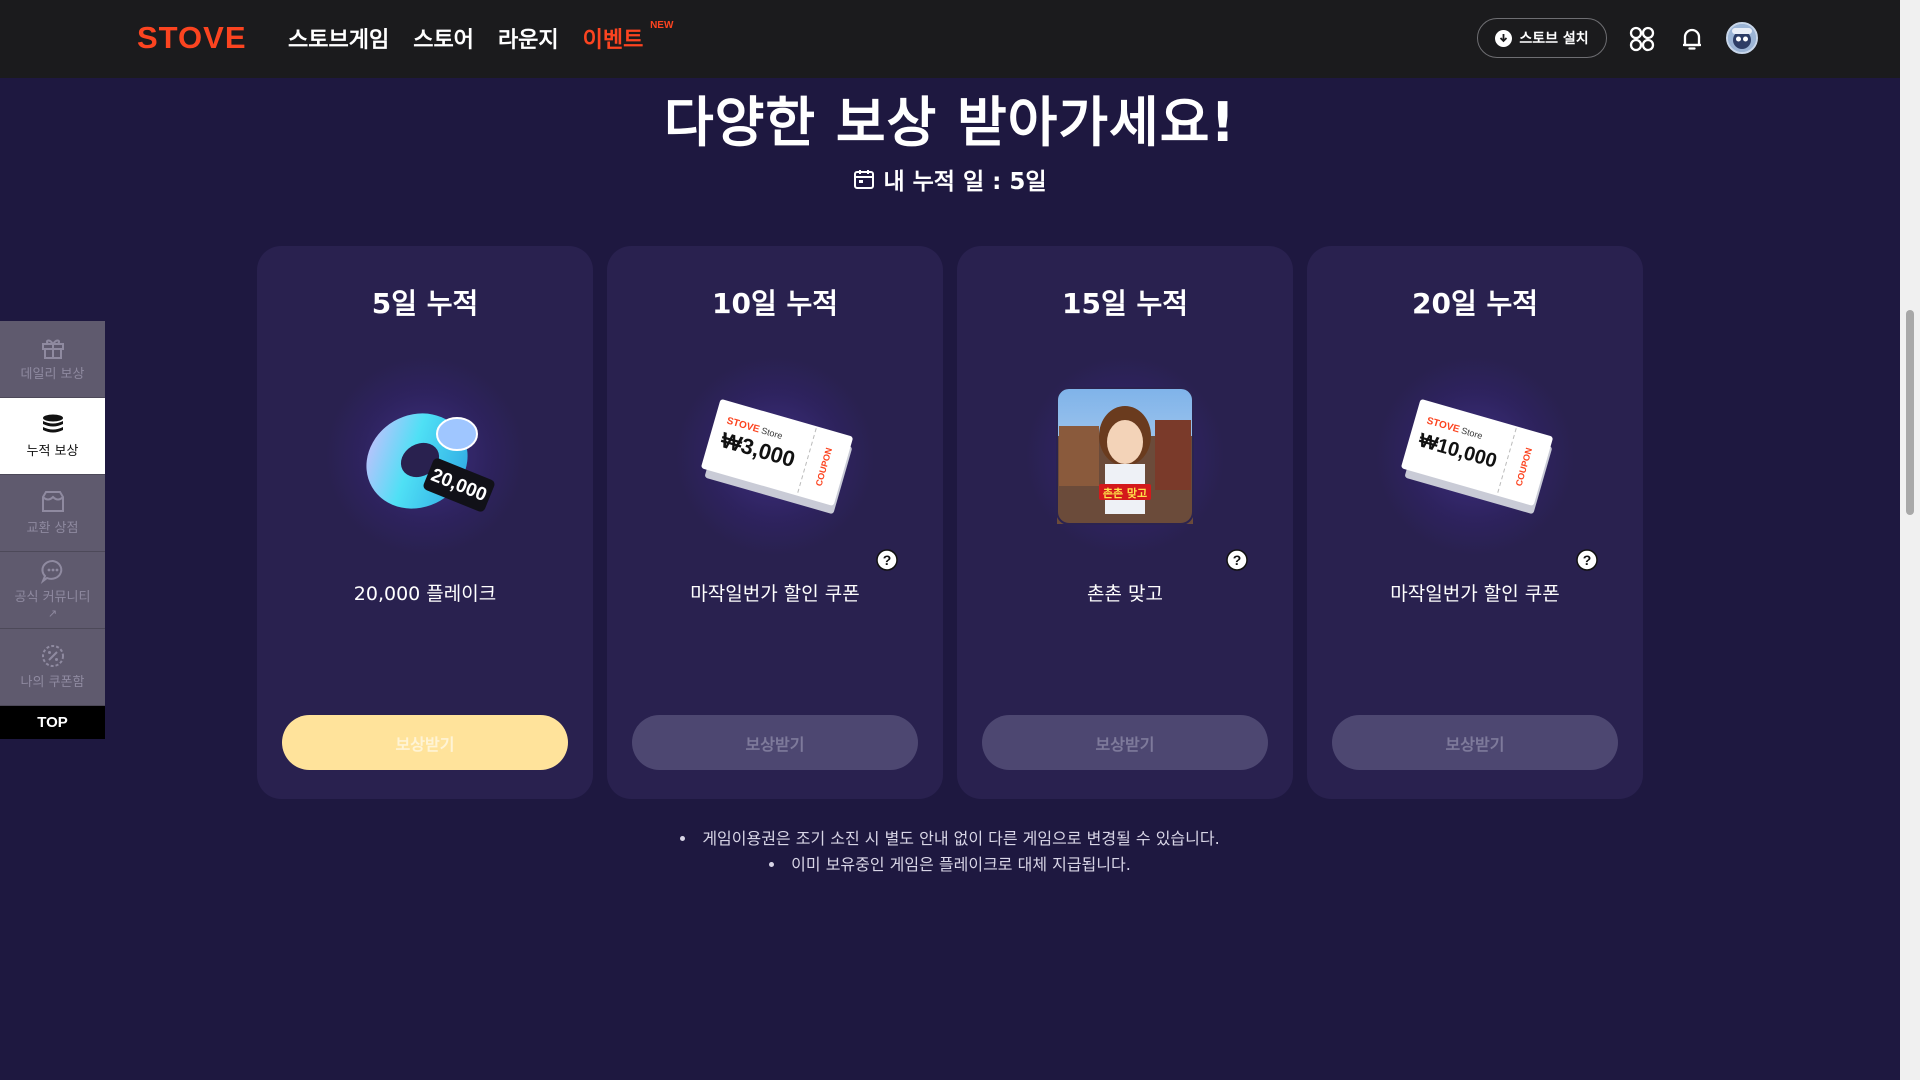 The image size is (1920, 1080). I want to click on dock-item-label: 데일리 보상, so click(52, 374).